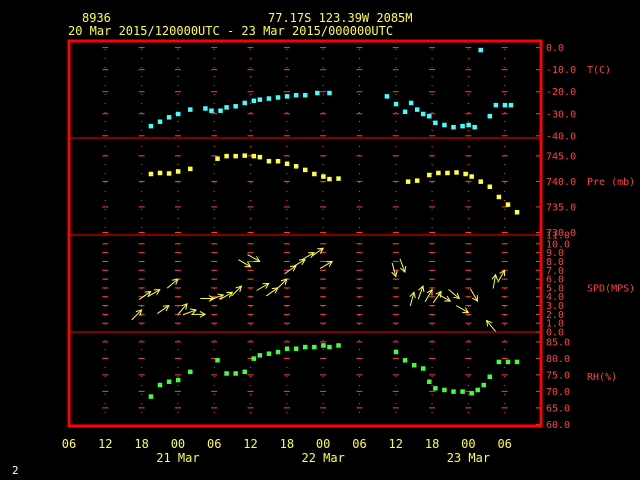  I want to click on x-tick-label: 00, so click(178, 444).